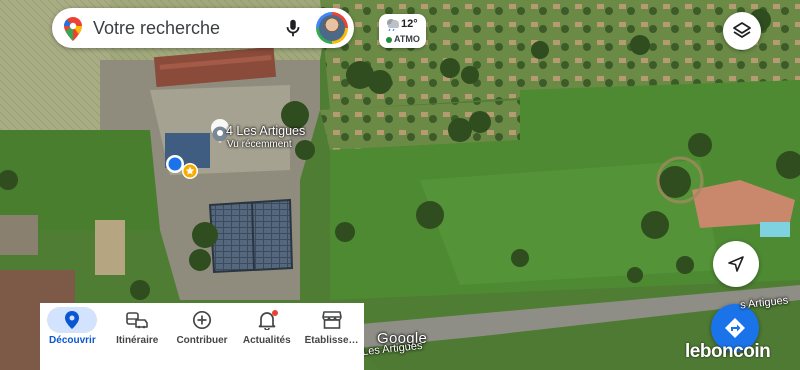 The width and height of the screenshot is (800, 370). I want to click on microphone-icon, so click(293, 28).